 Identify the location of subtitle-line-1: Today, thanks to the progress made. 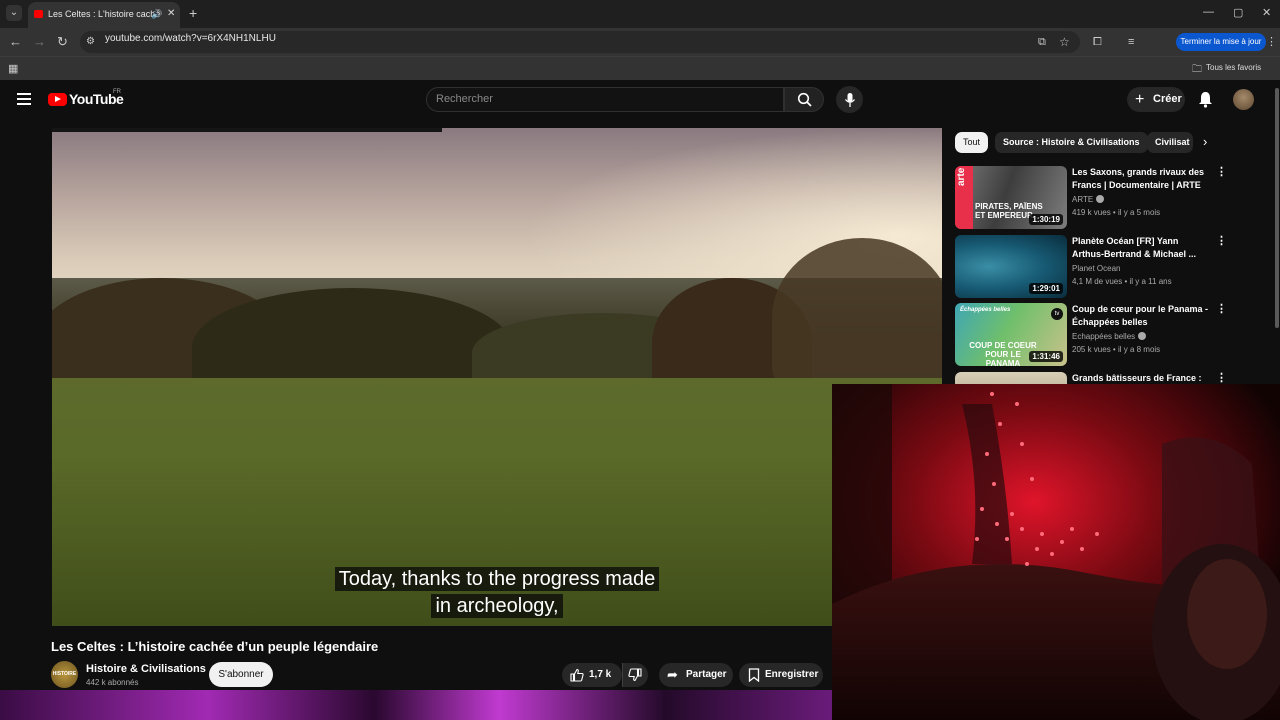
(497, 579).